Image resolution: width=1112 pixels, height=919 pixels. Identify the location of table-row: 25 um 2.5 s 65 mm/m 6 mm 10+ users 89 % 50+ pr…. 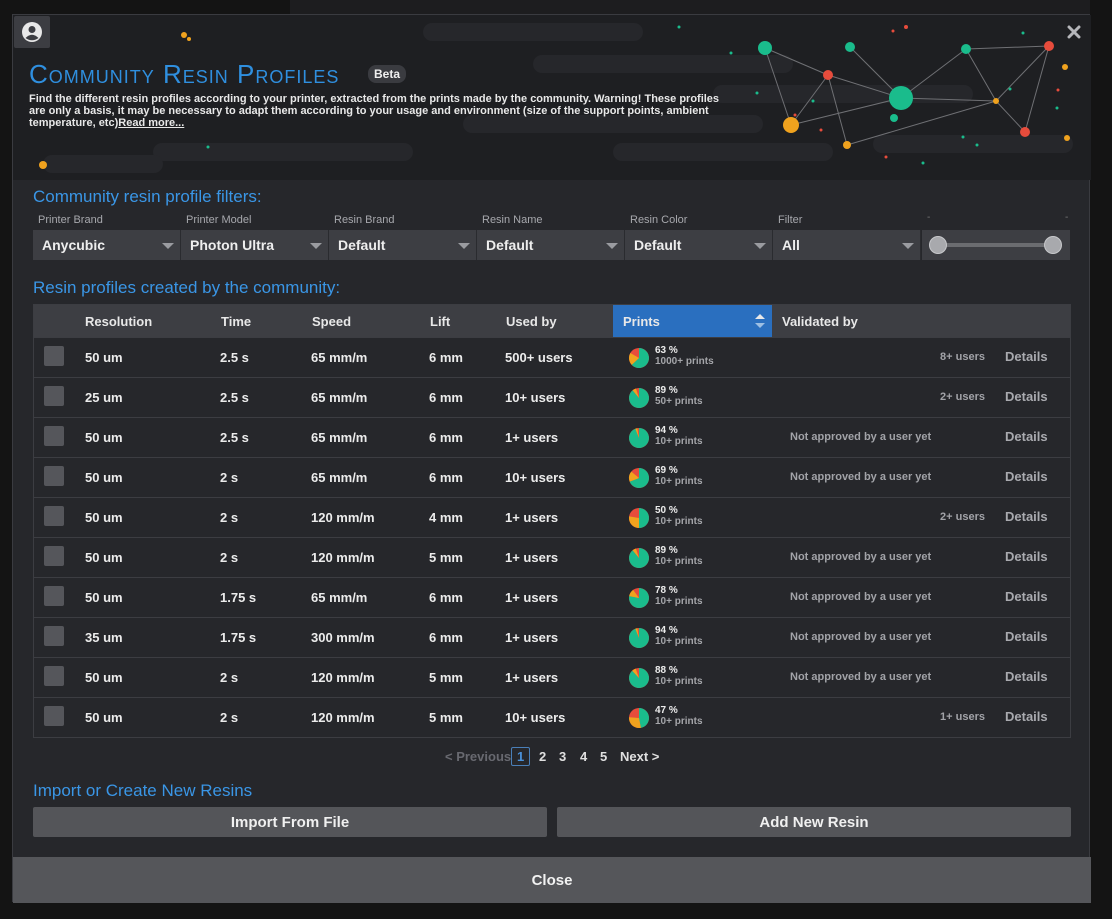
(552, 397).